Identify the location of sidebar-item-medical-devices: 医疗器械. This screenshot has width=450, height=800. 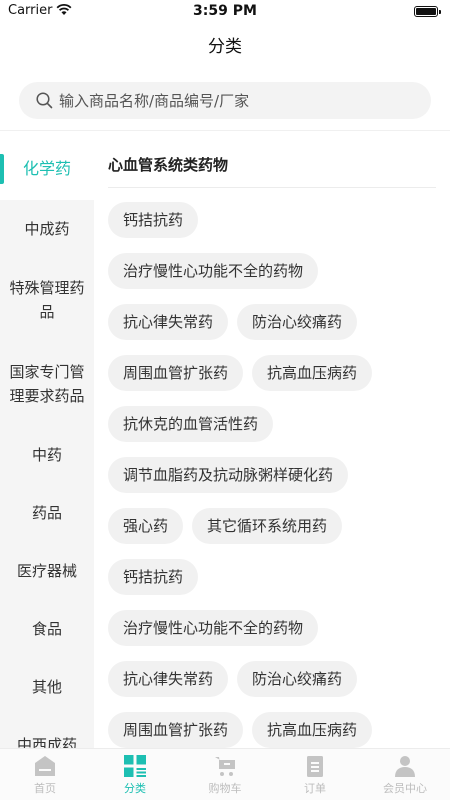
(47, 571).